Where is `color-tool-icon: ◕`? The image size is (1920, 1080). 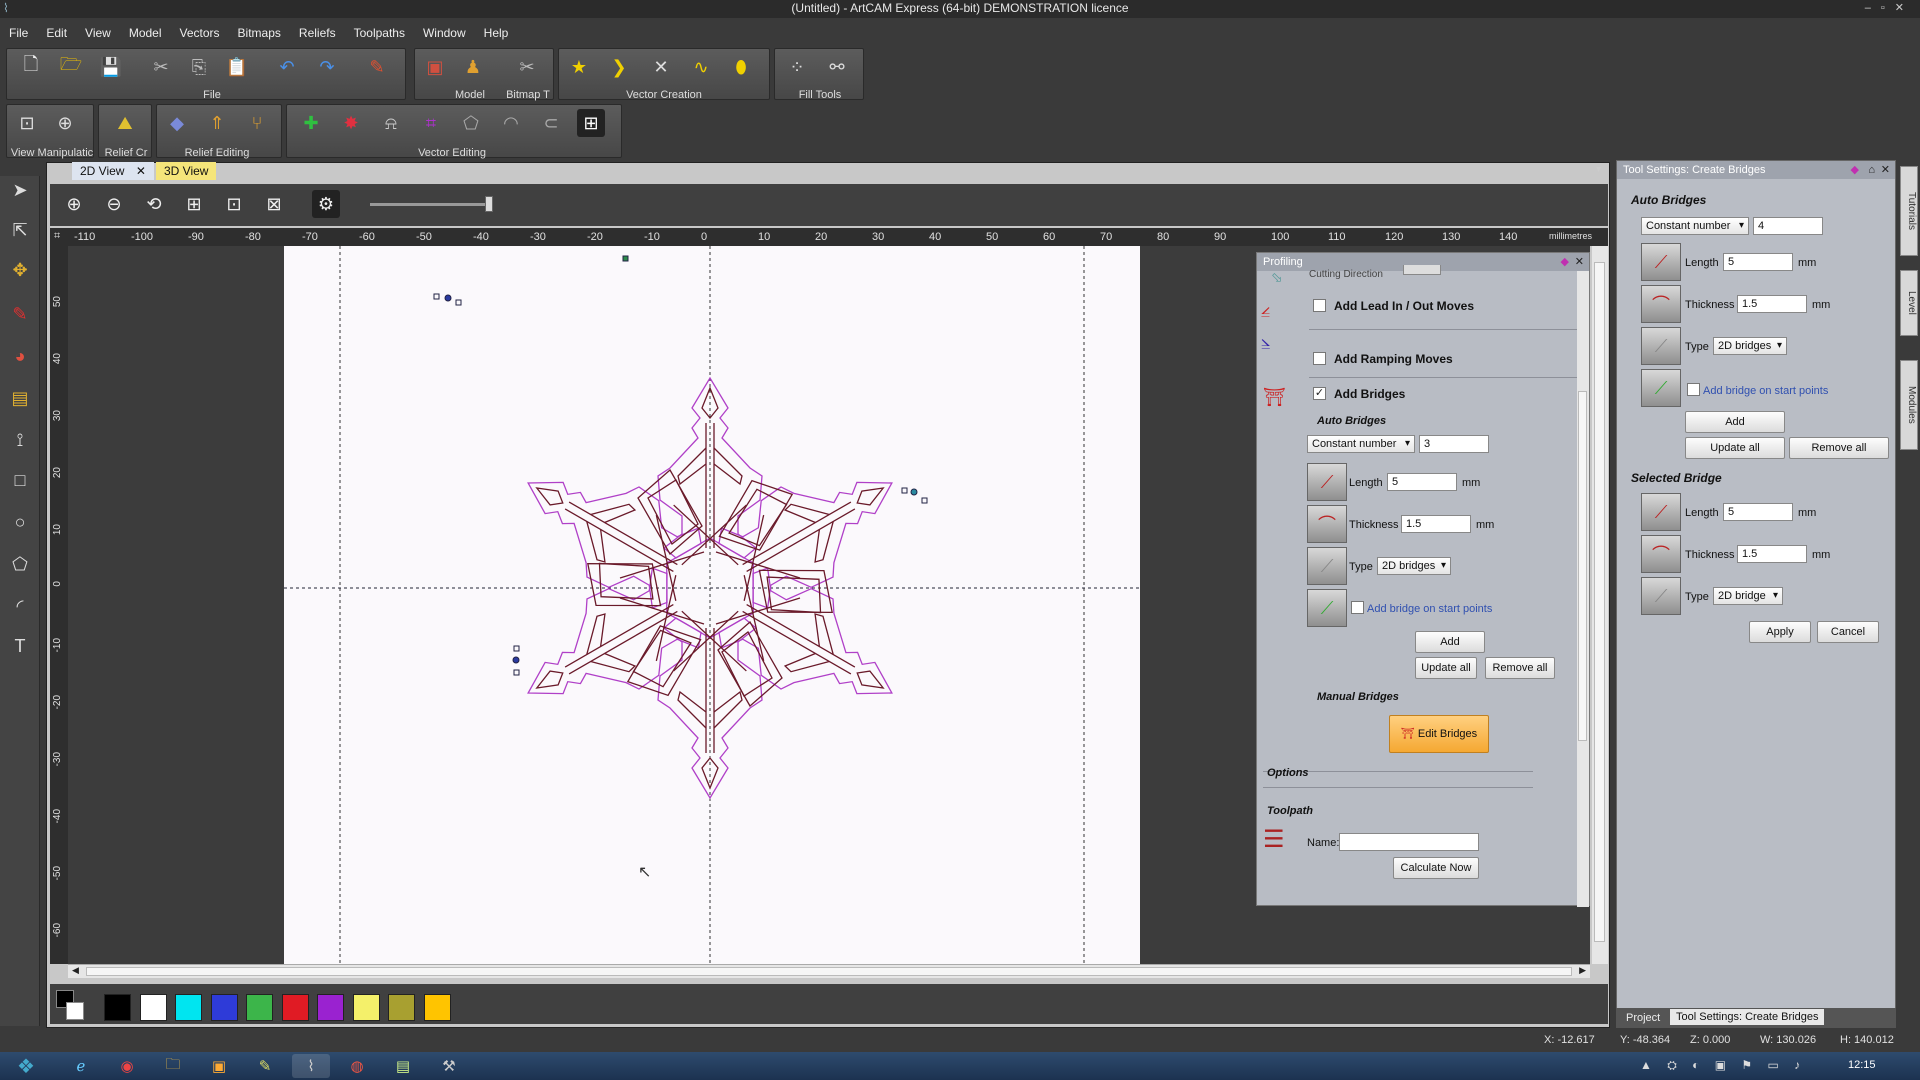 color-tool-icon: ◕ is located at coordinates (20, 356).